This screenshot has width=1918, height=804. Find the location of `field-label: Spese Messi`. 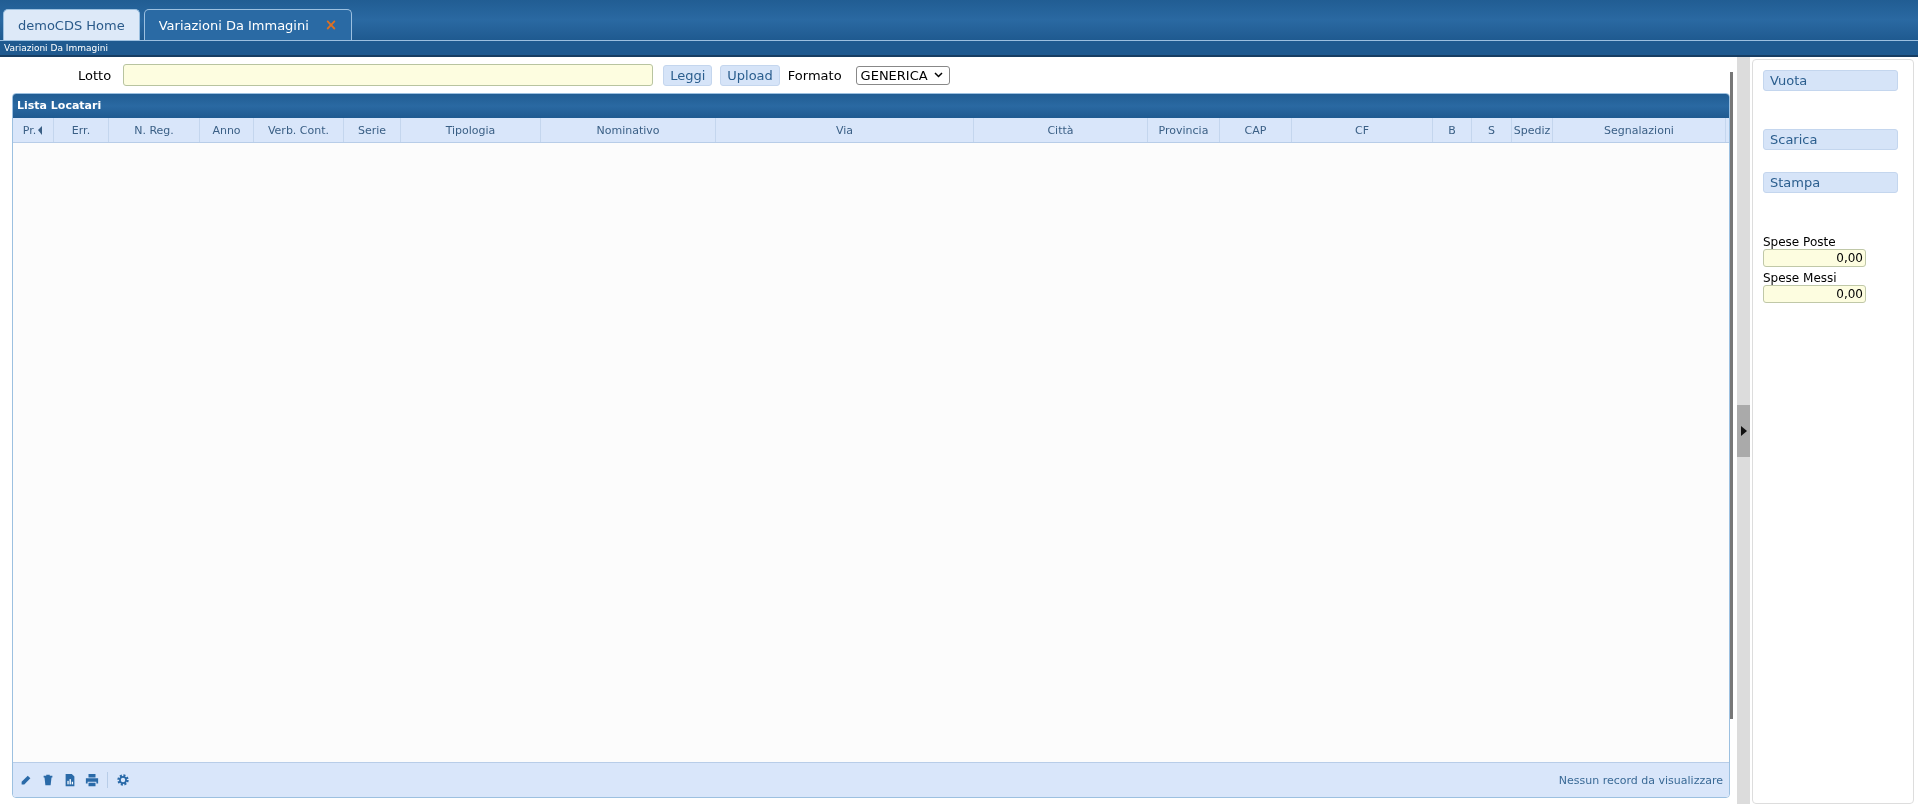

field-label: Spese Messi is located at coordinates (1800, 278).